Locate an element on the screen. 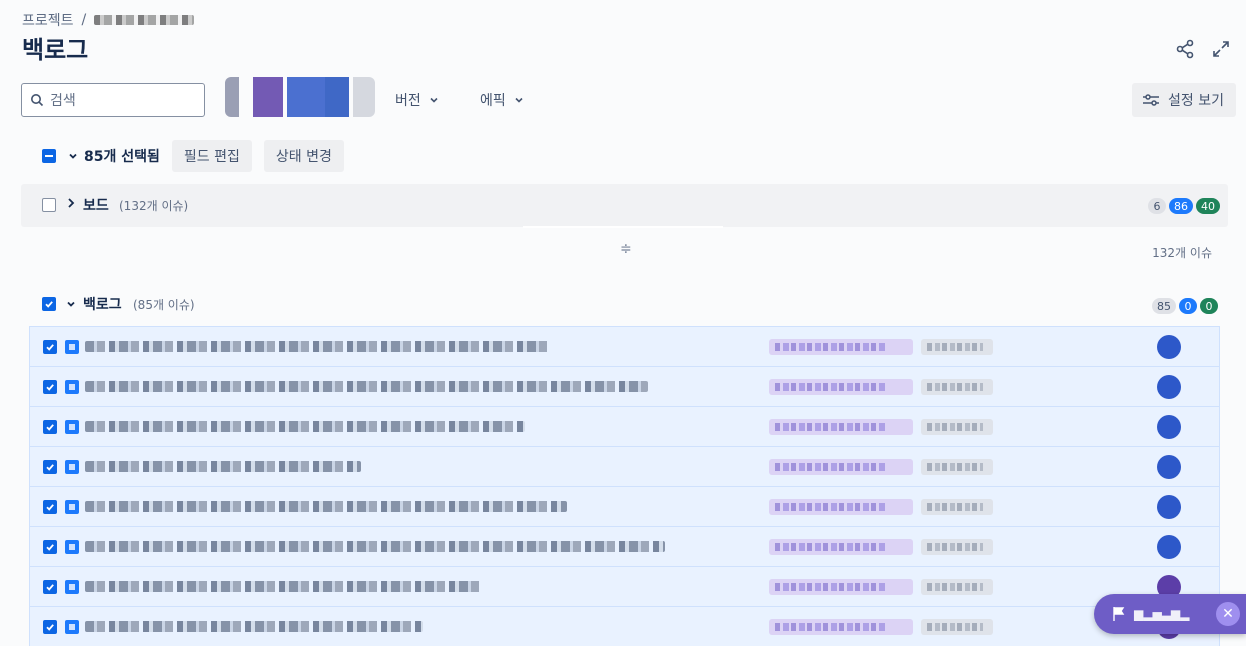 This screenshot has width=1246, height=646. header-actions is located at coordinates (1203, 49).